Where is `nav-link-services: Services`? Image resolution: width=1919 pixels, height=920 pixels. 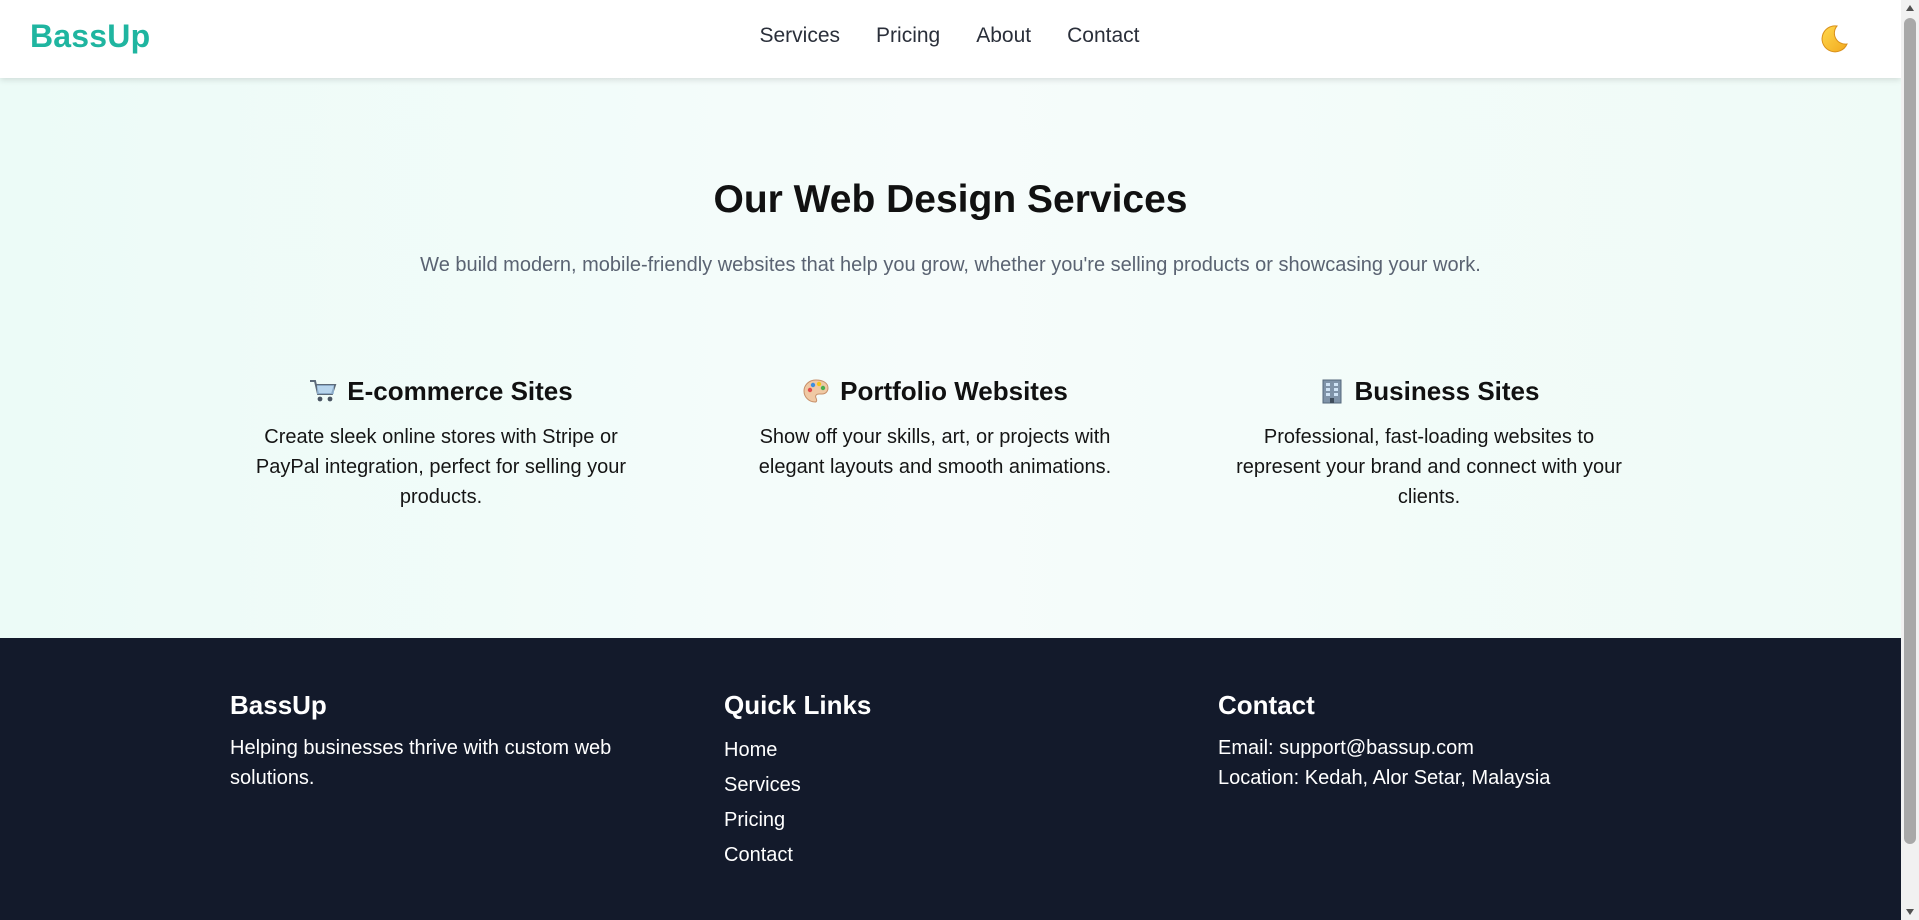
nav-link-services: Services is located at coordinates (800, 36).